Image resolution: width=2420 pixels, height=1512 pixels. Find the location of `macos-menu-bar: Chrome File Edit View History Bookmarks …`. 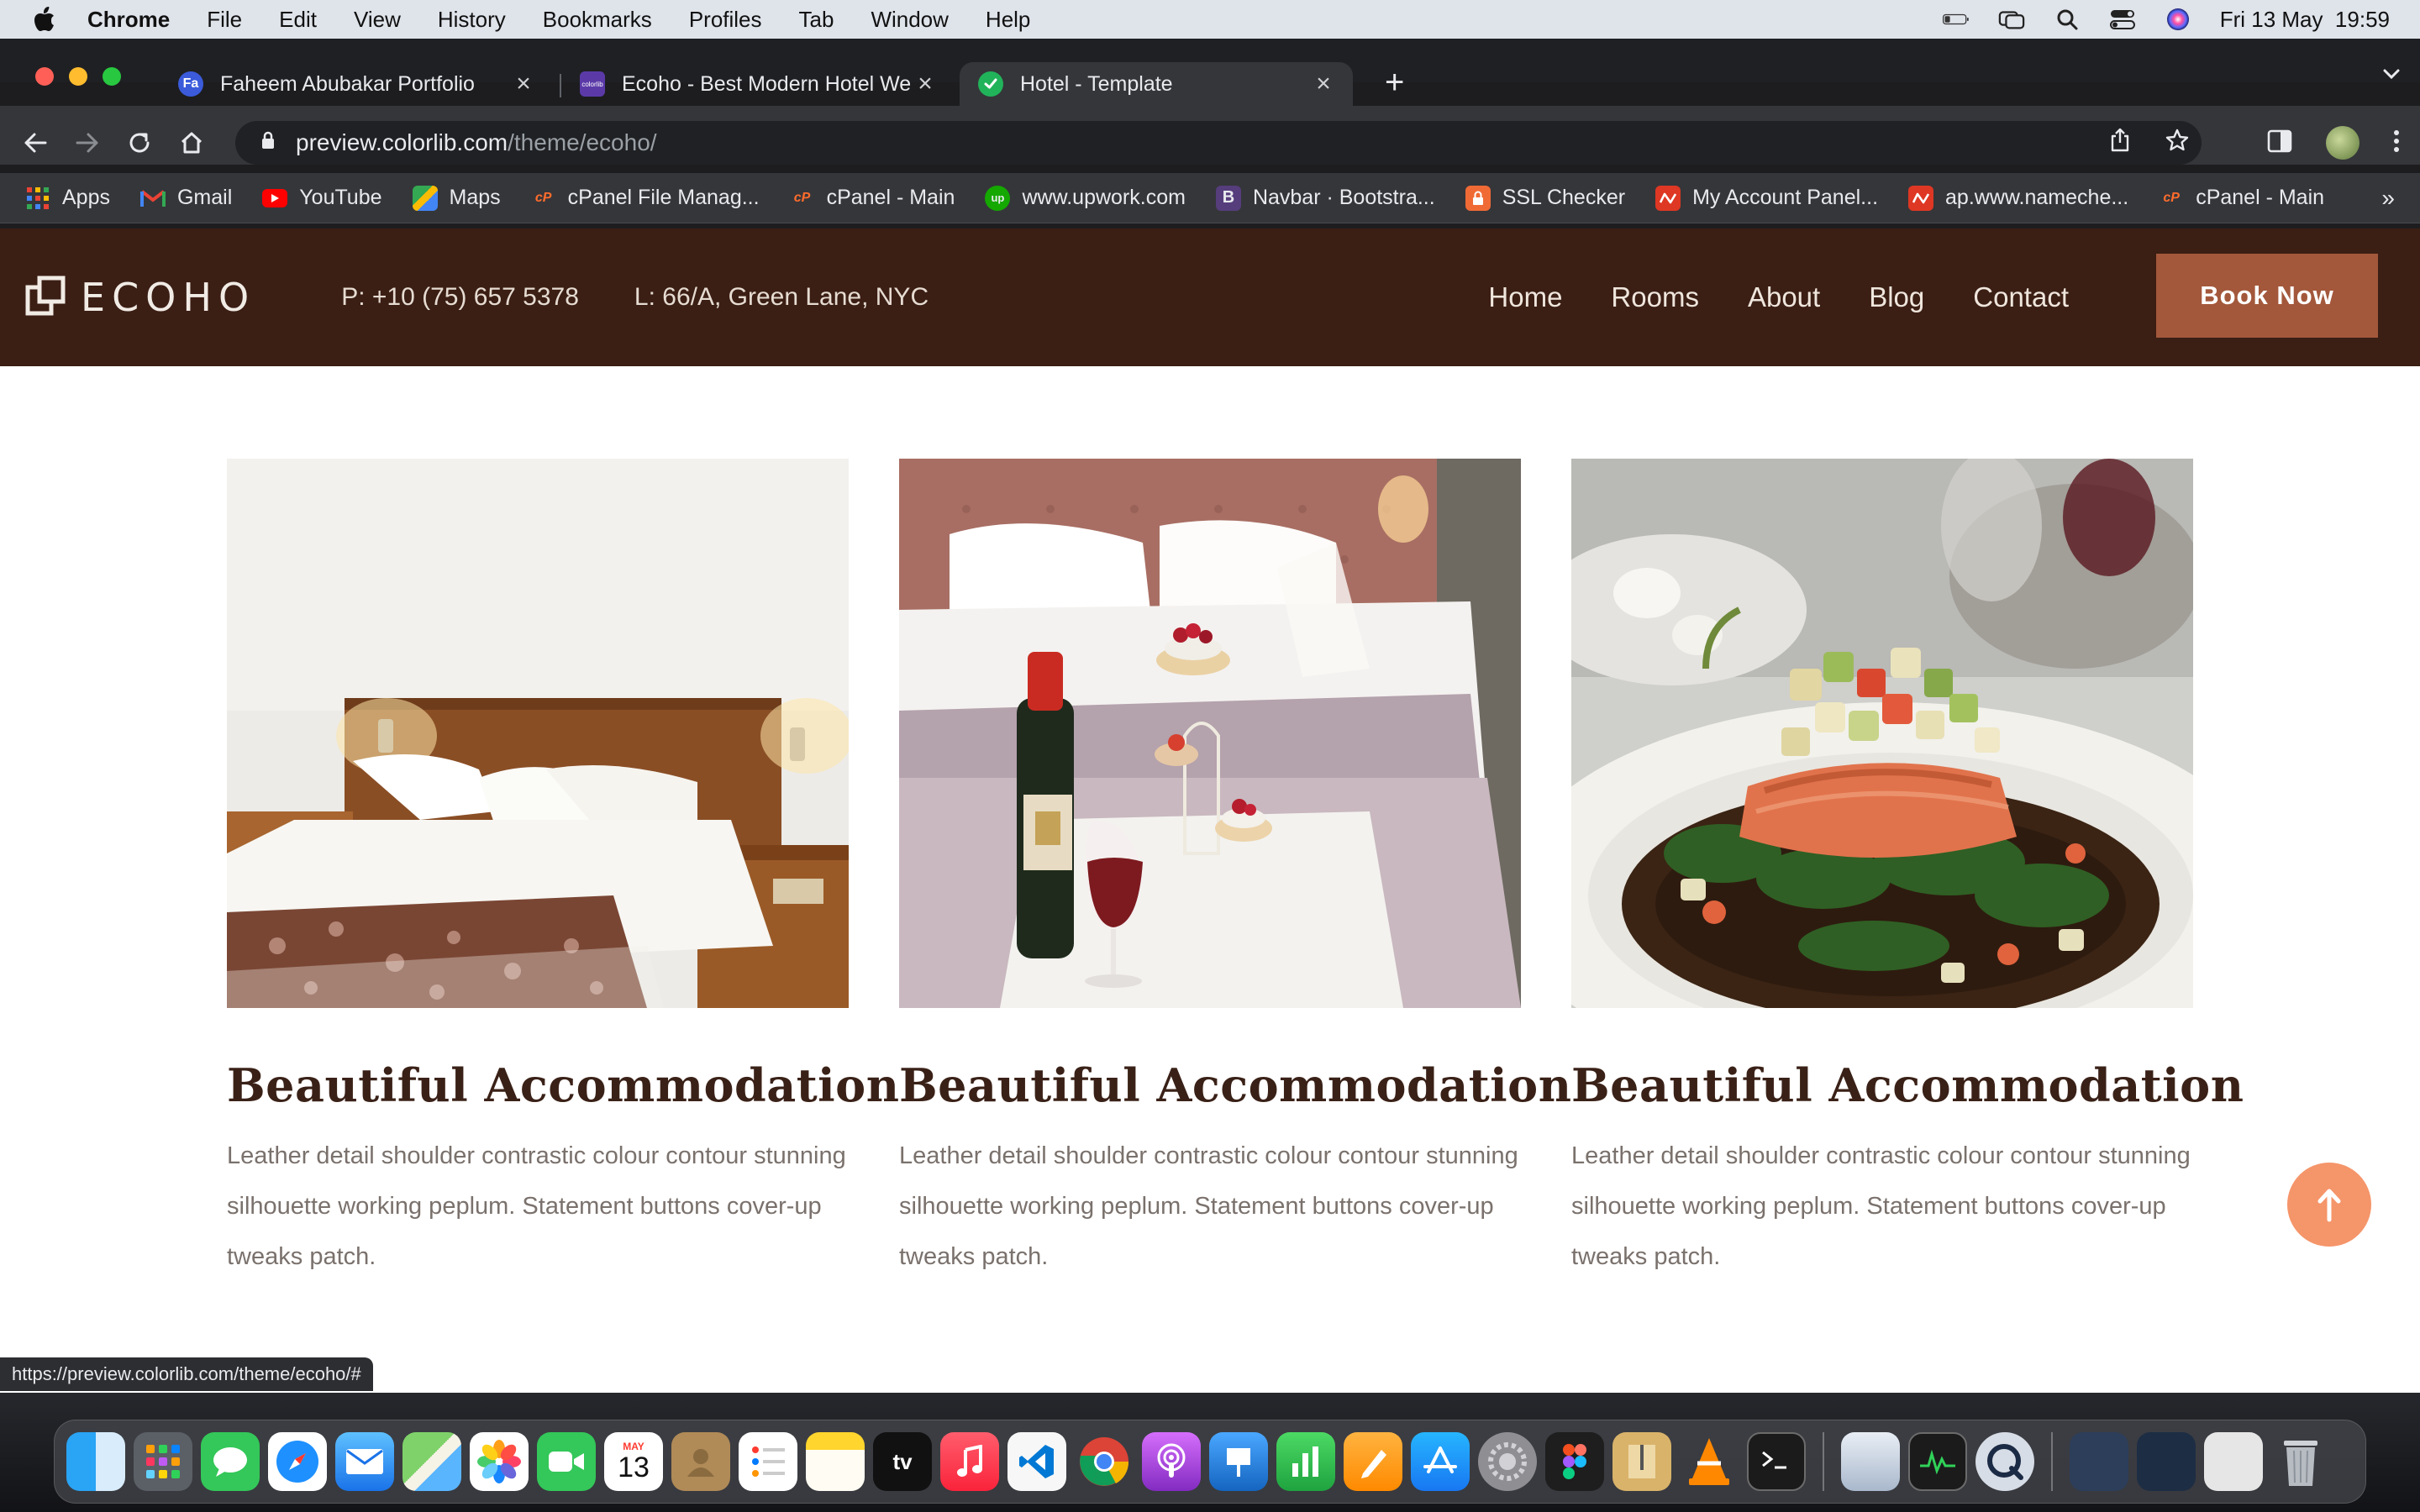

macos-menu-bar: Chrome File Edit View History Bookmarks … is located at coordinates (1210, 19).